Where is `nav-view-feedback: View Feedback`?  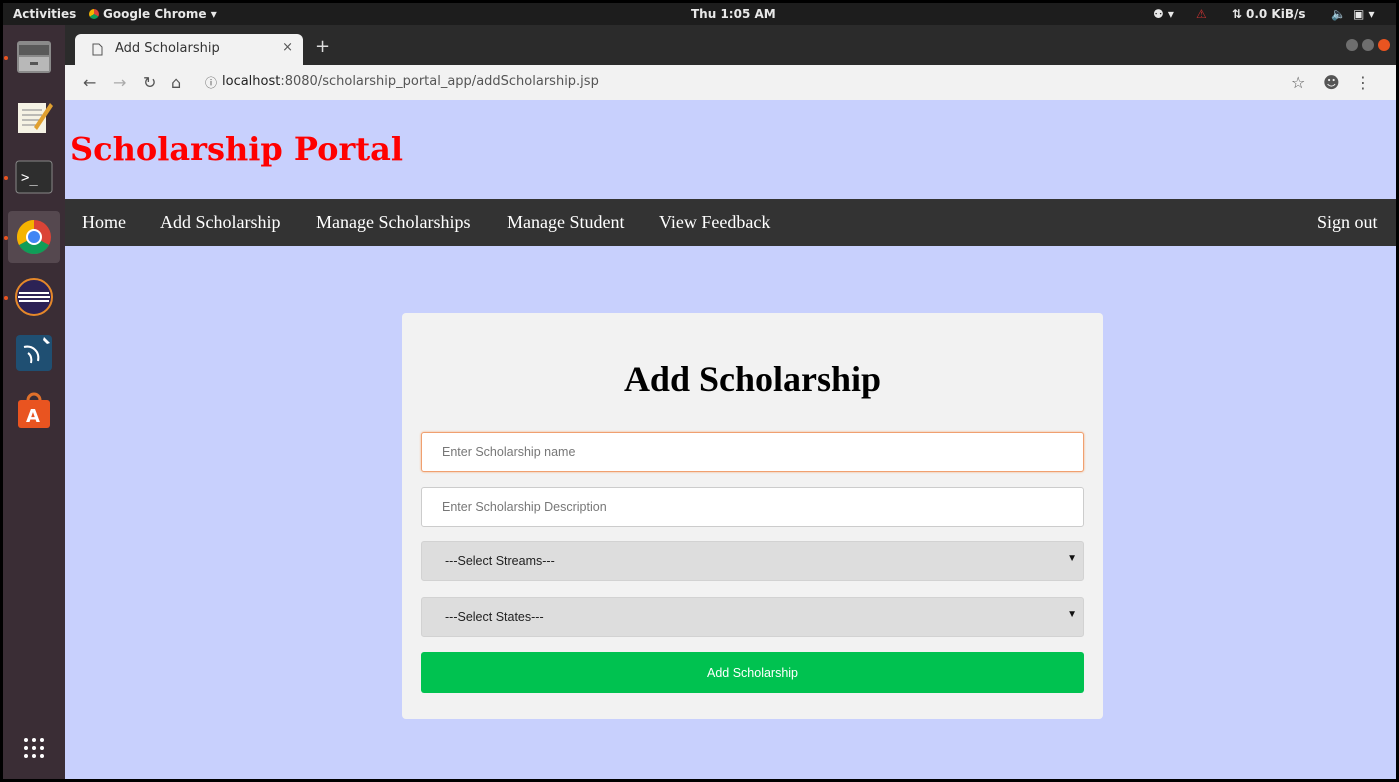
nav-view-feedback: View Feedback is located at coordinates (714, 222).